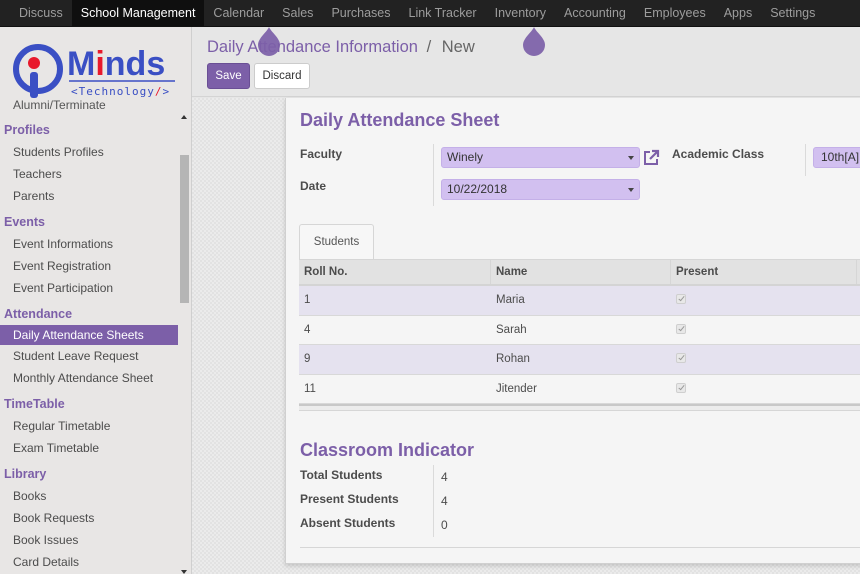 Image resolution: width=860 pixels, height=574 pixels. Describe the element at coordinates (579, 301) in the screenshot. I see `table-row: 1 Maria` at that location.